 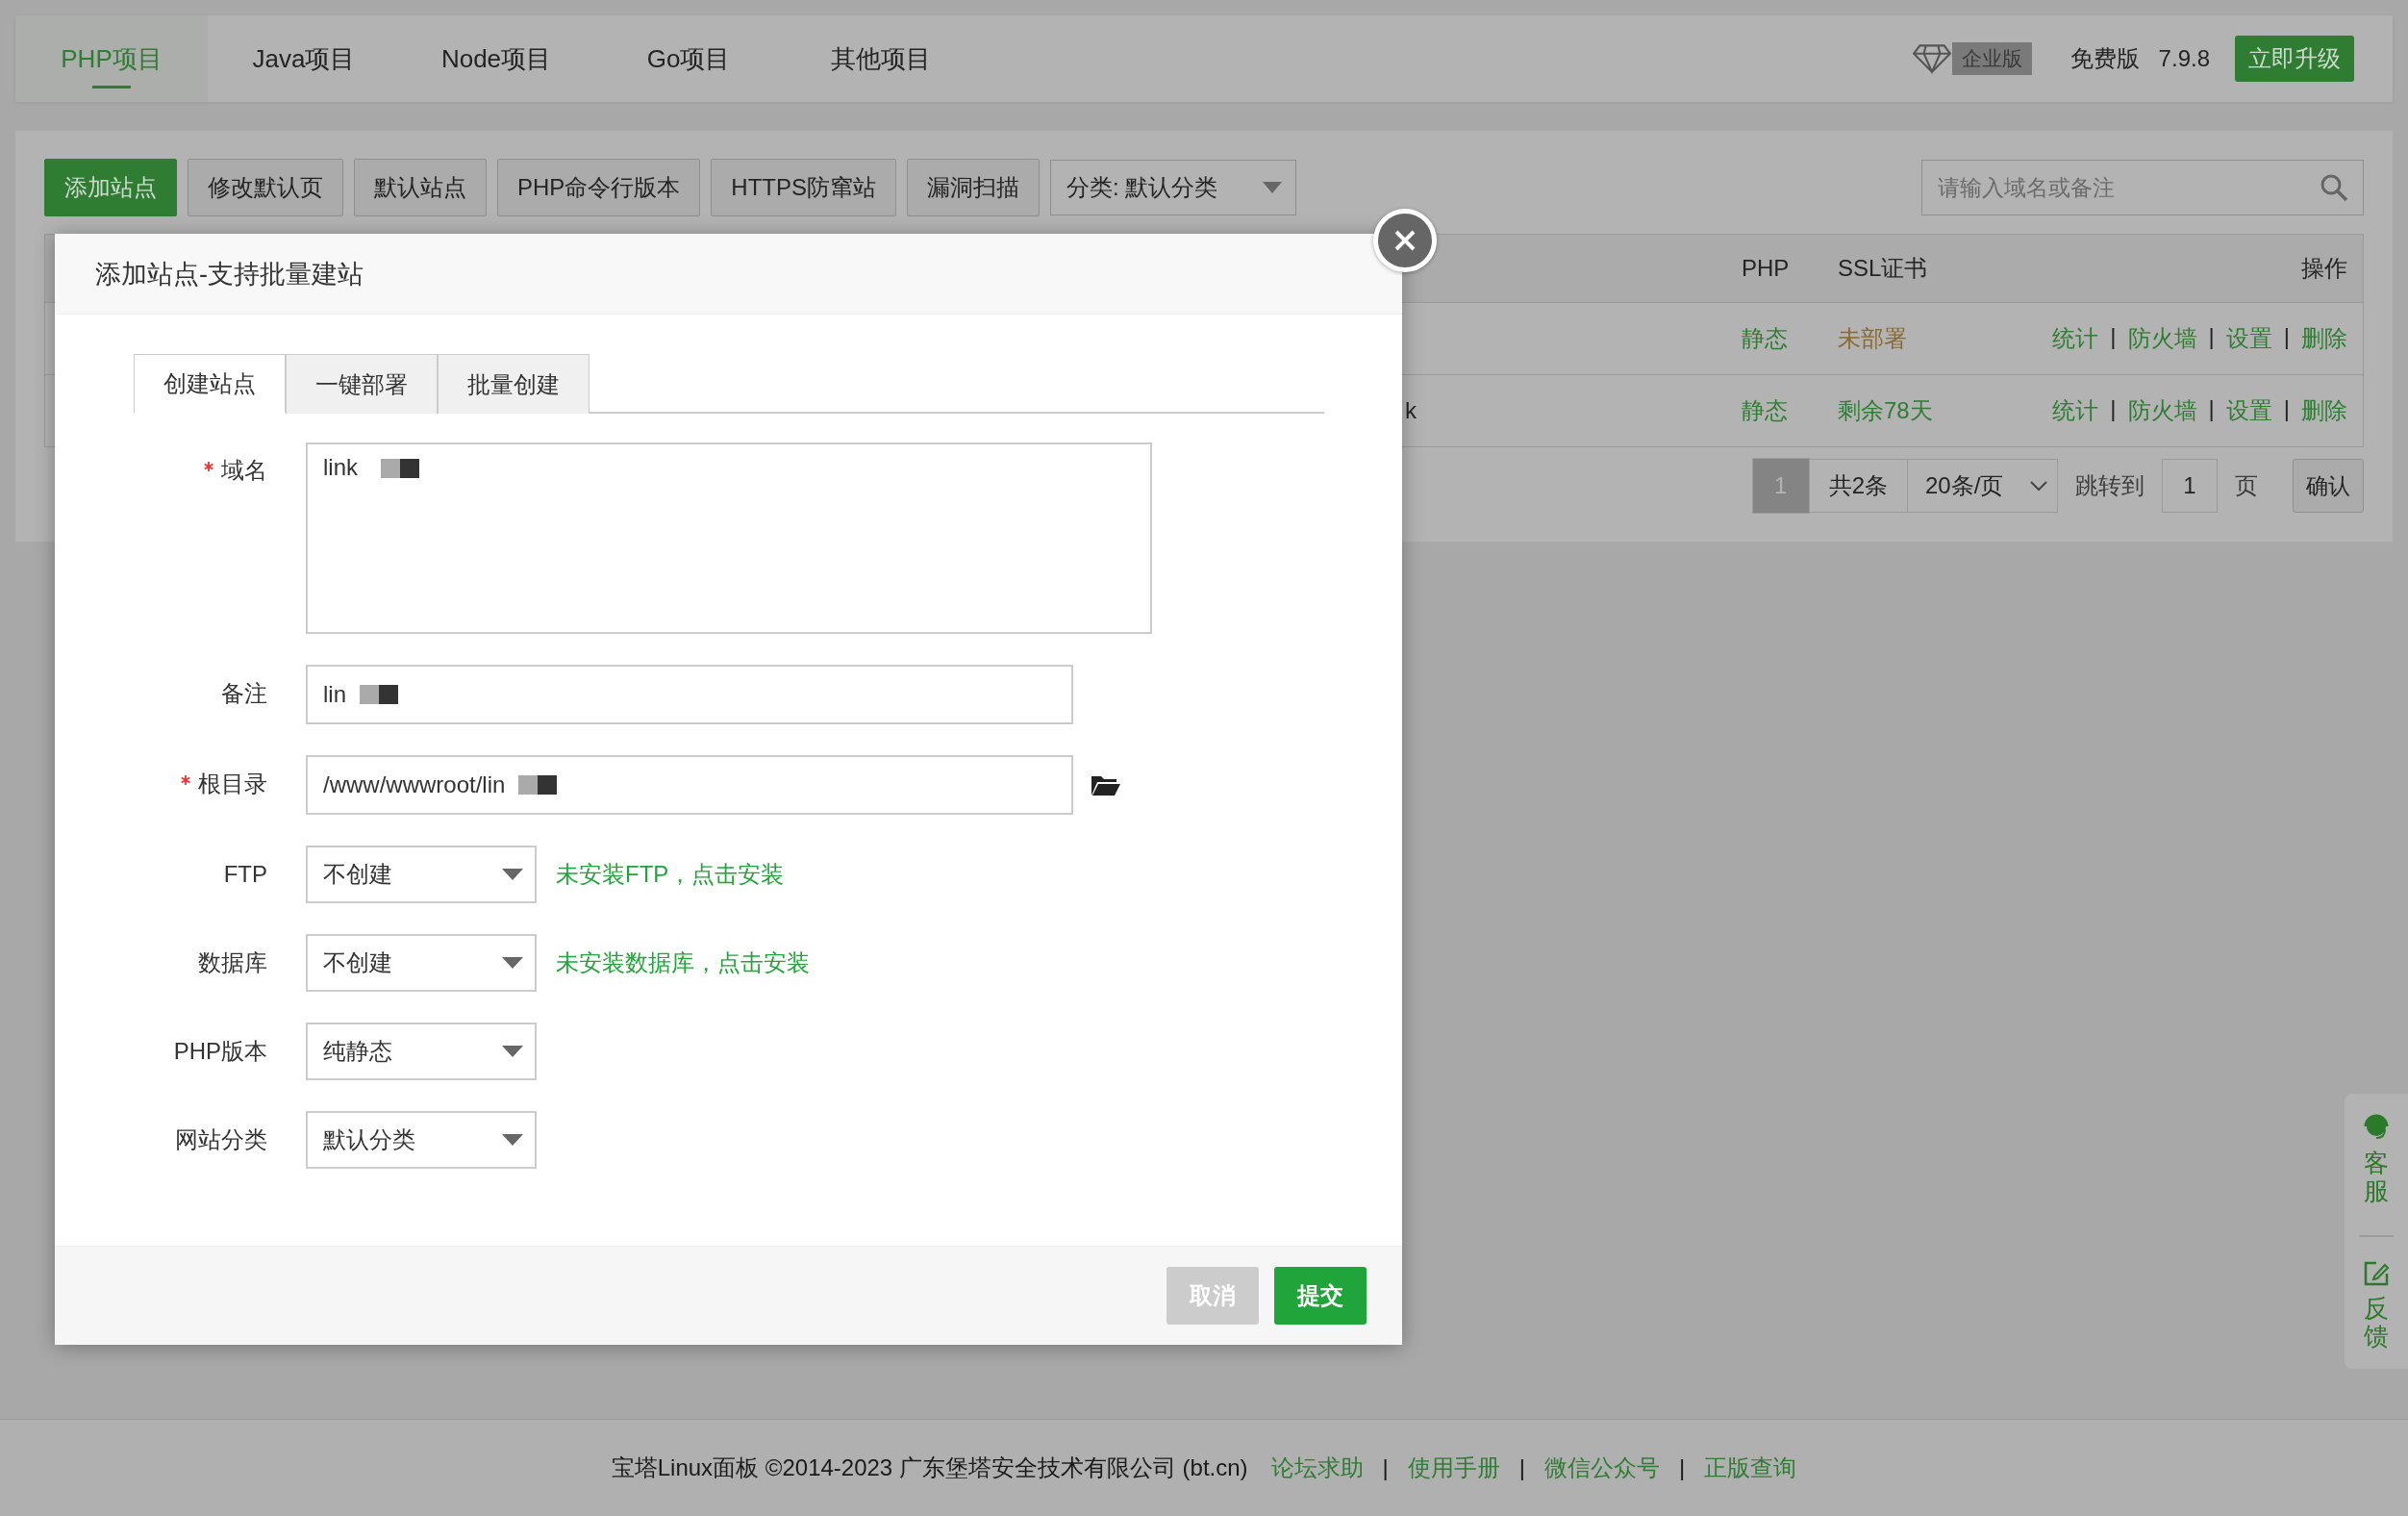 I want to click on toolbar-button: PHP命令行版本, so click(x=599, y=187).